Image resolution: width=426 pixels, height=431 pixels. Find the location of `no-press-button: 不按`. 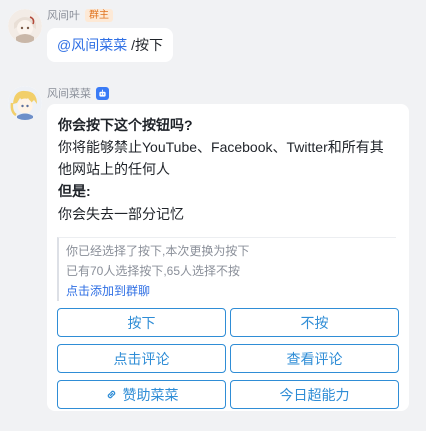

no-press-button: 不按 is located at coordinates (314, 322).